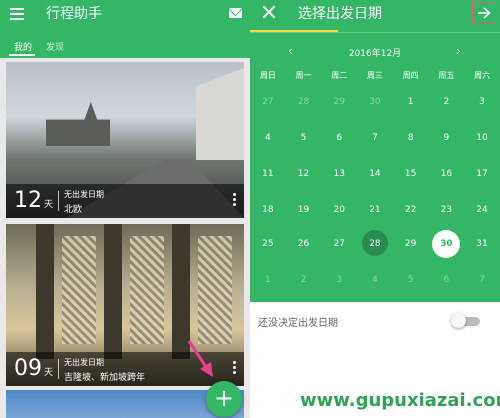 This screenshot has height=418, width=500. Describe the element at coordinates (375, 244) in the screenshot. I see `day-cell-today: 28` at that location.